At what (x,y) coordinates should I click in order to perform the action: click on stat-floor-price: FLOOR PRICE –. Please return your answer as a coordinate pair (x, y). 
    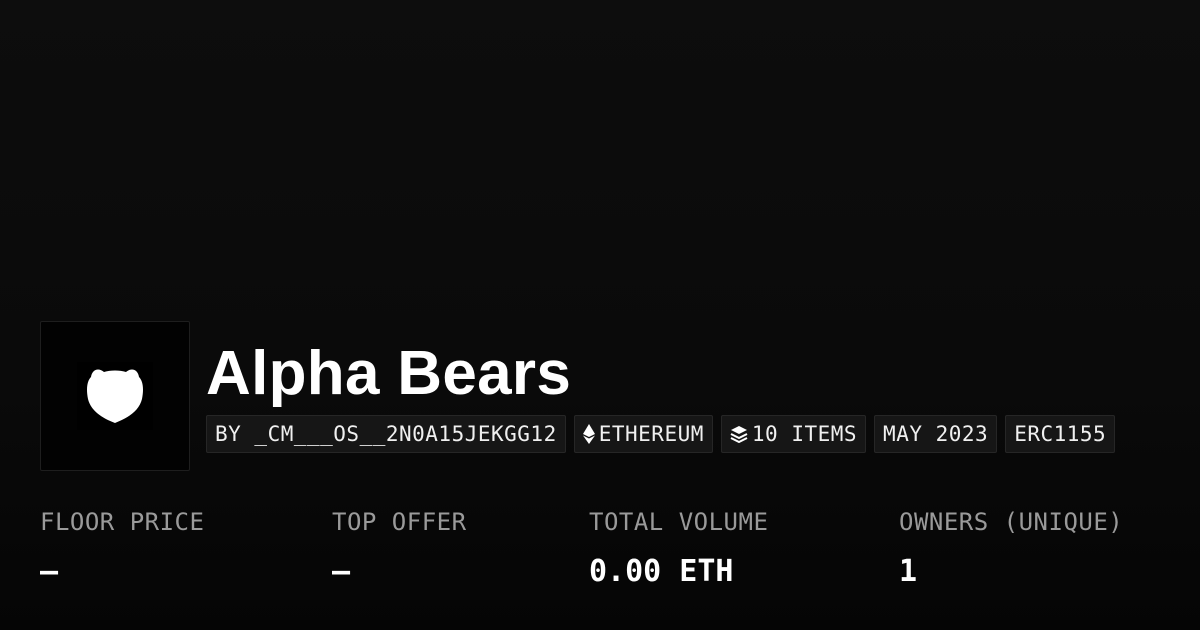
    Looking at the image, I should click on (122, 548).